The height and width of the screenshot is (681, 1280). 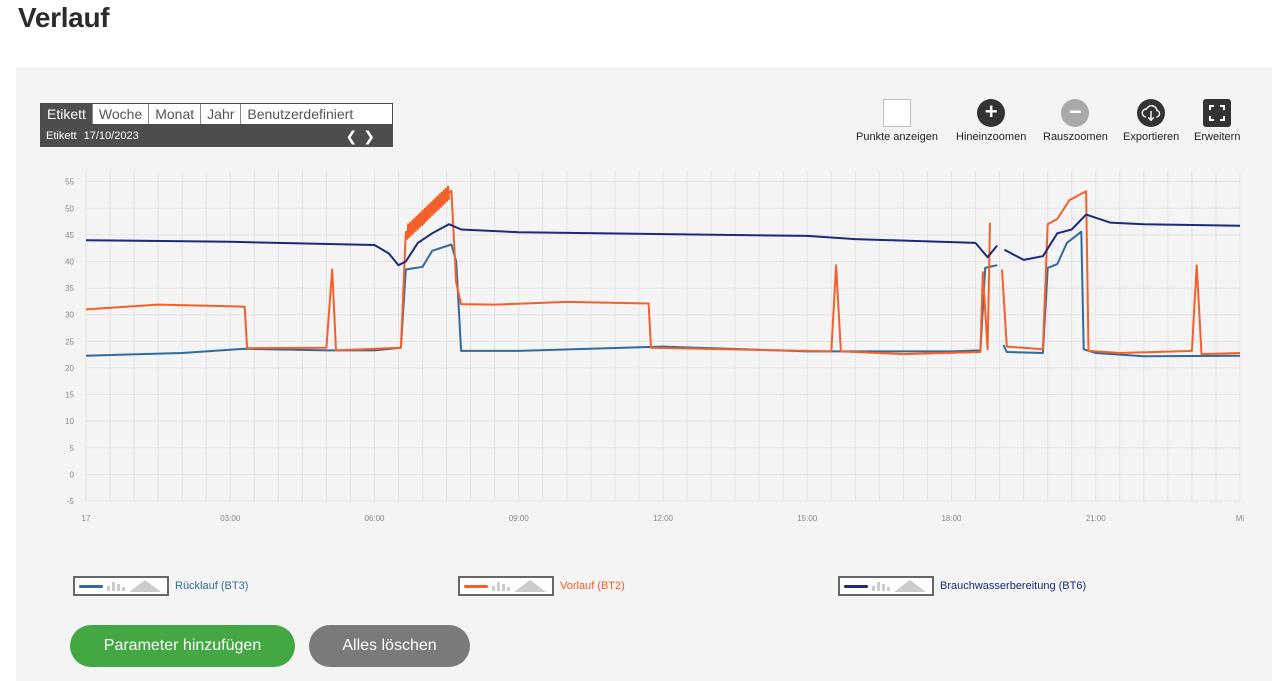 What do you see at coordinates (69, 315) in the screenshot?
I see `y-tick-label: 30` at bounding box center [69, 315].